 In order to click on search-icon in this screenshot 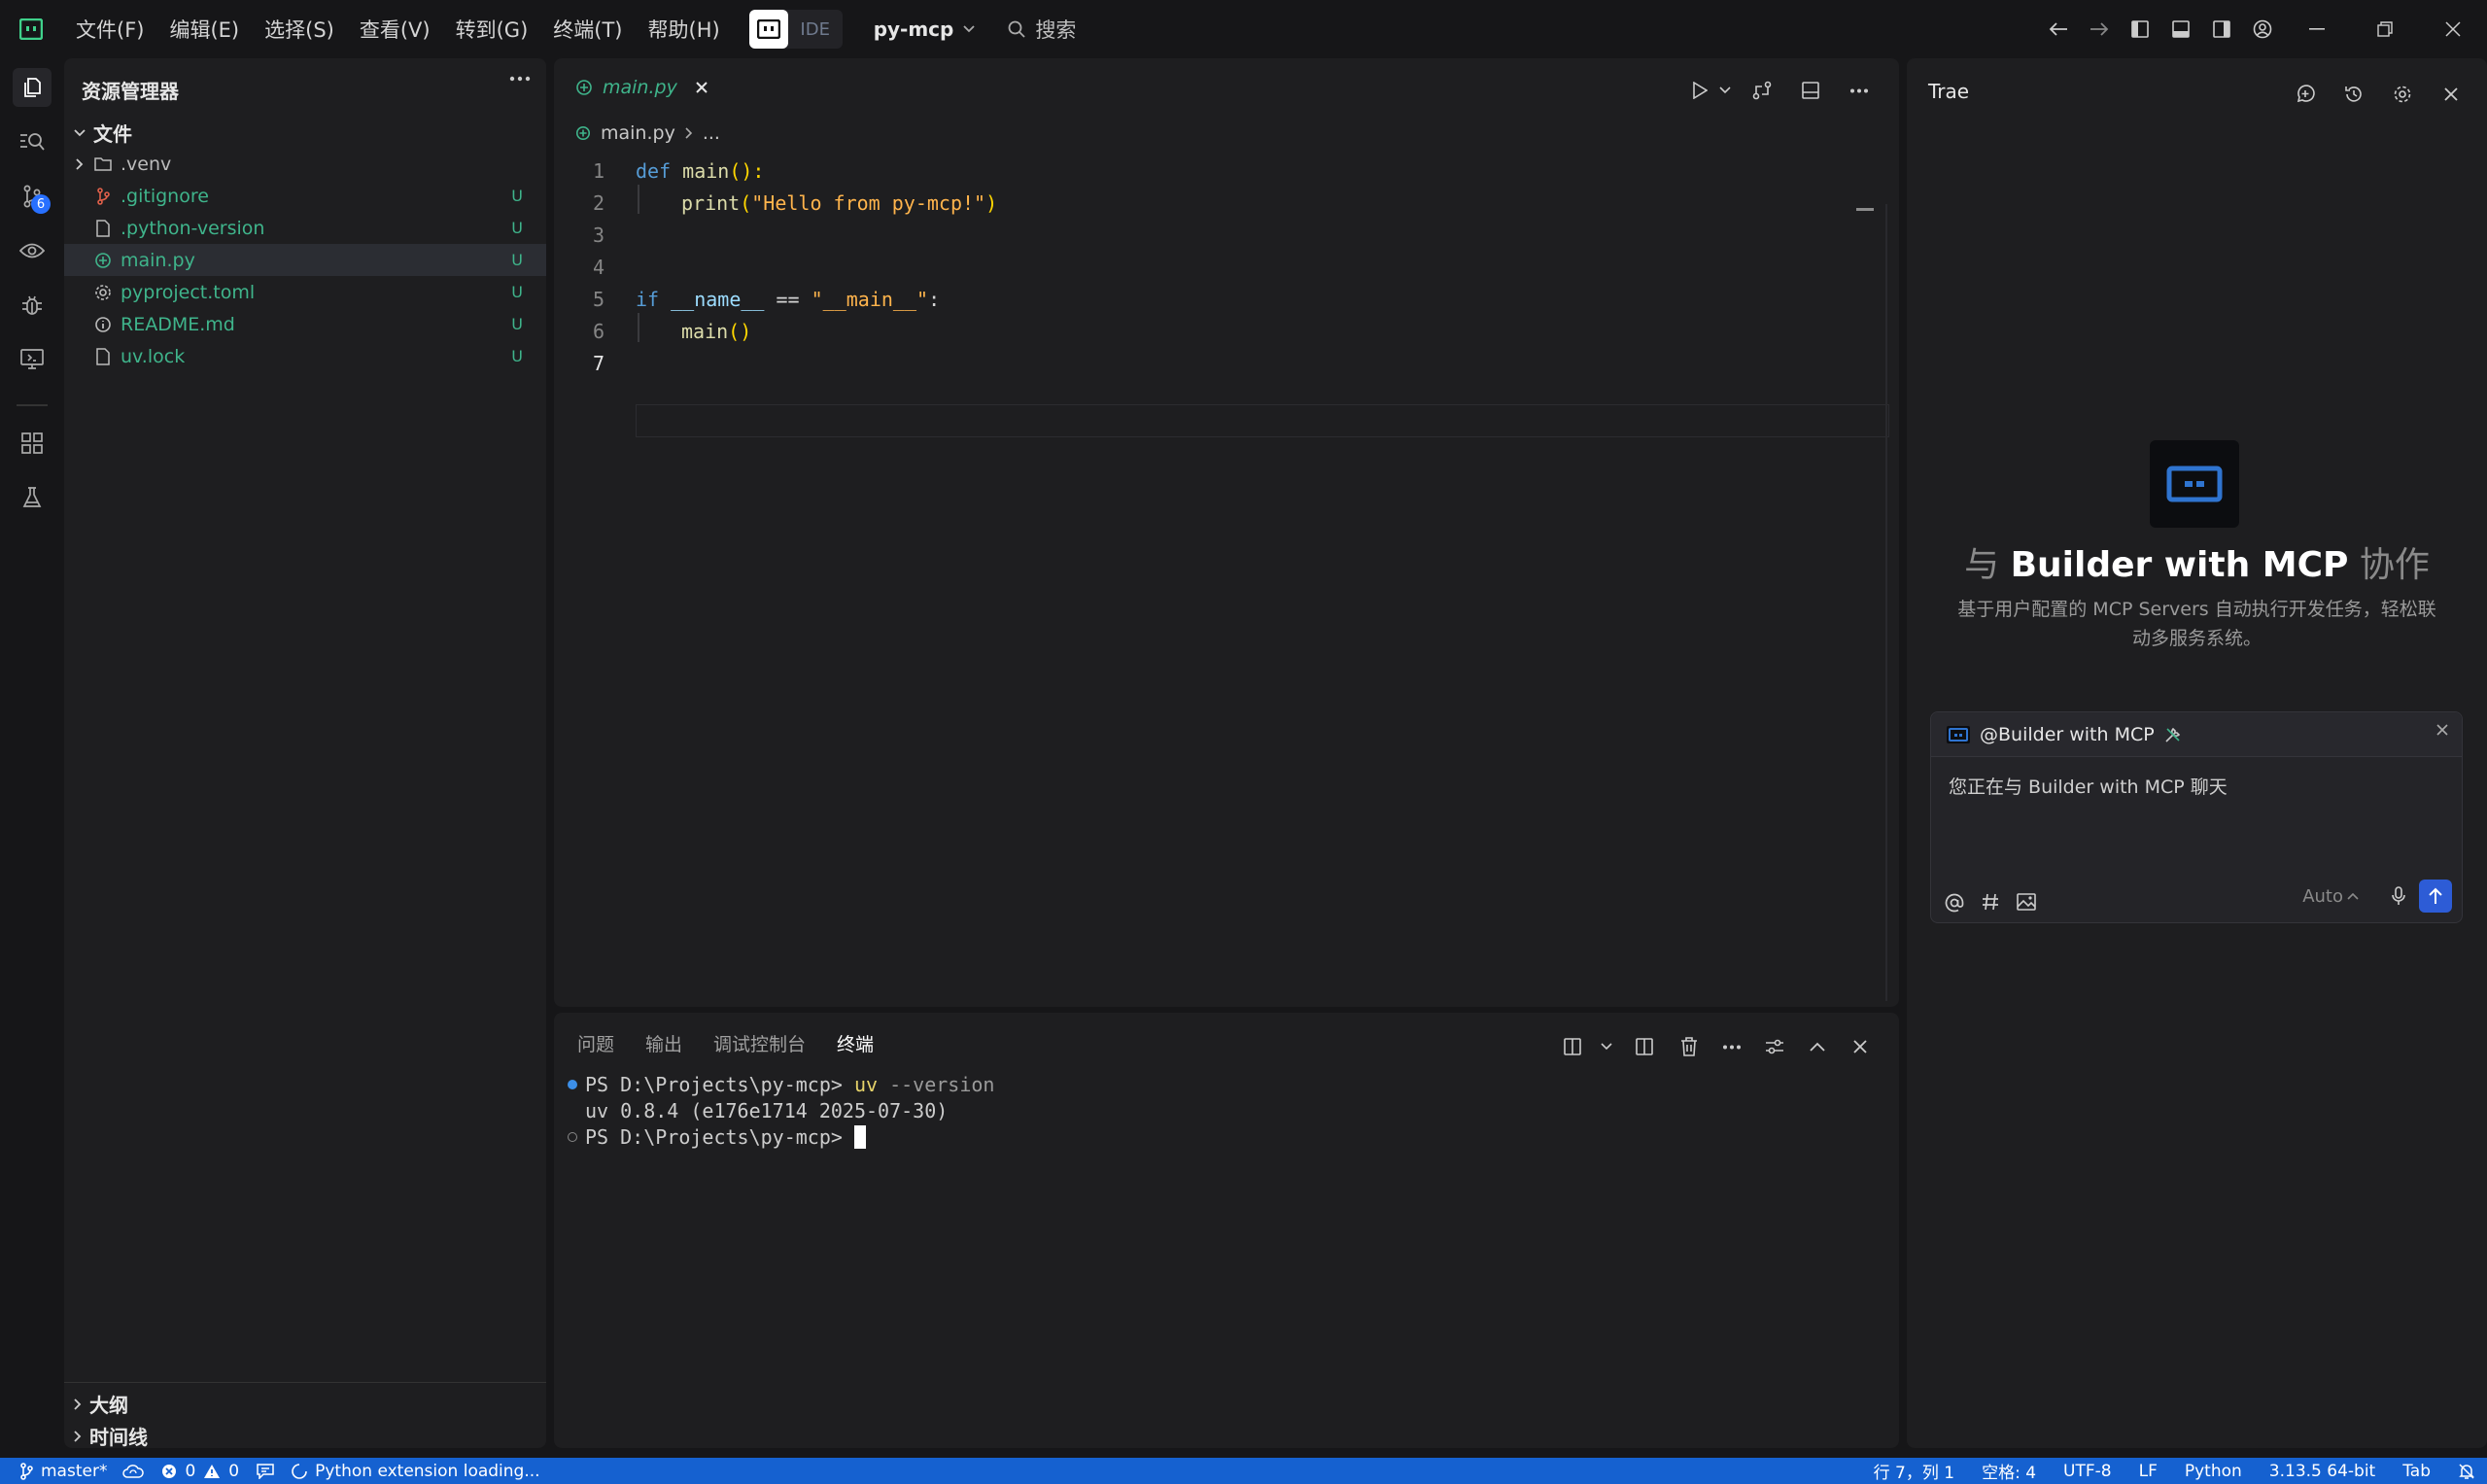, I will do `click(33, 141)`.